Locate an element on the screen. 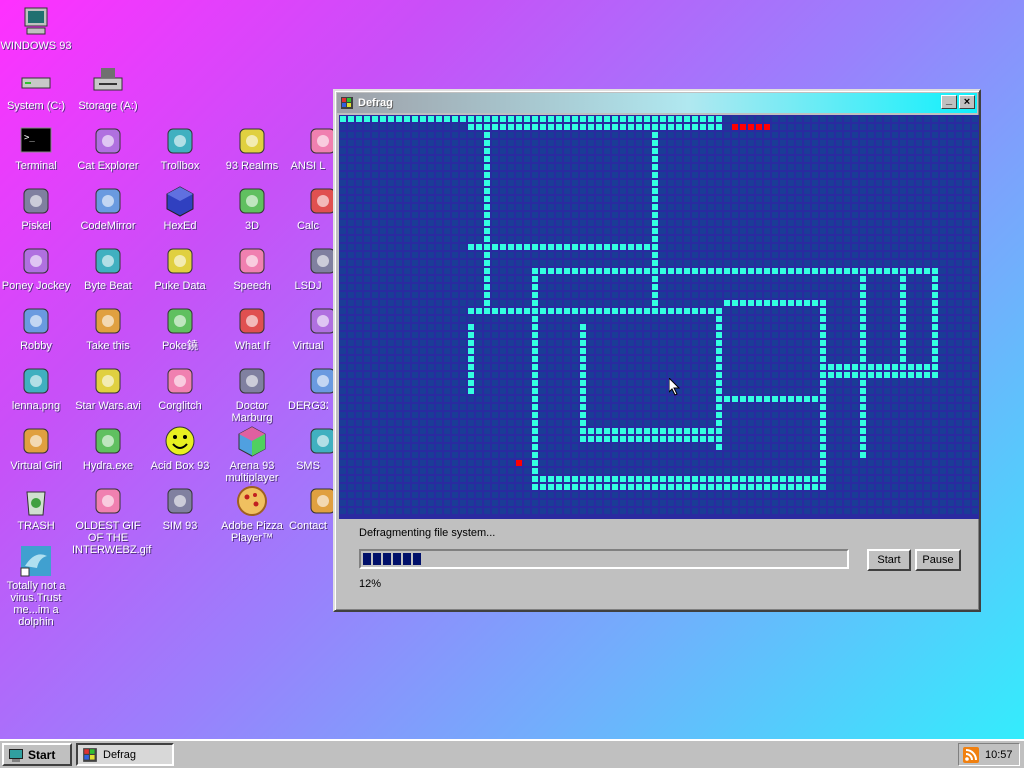 The height and width of the screenshot is (768, 1024). desktop-icon: Corglitch is located at coordinates (180, 388).